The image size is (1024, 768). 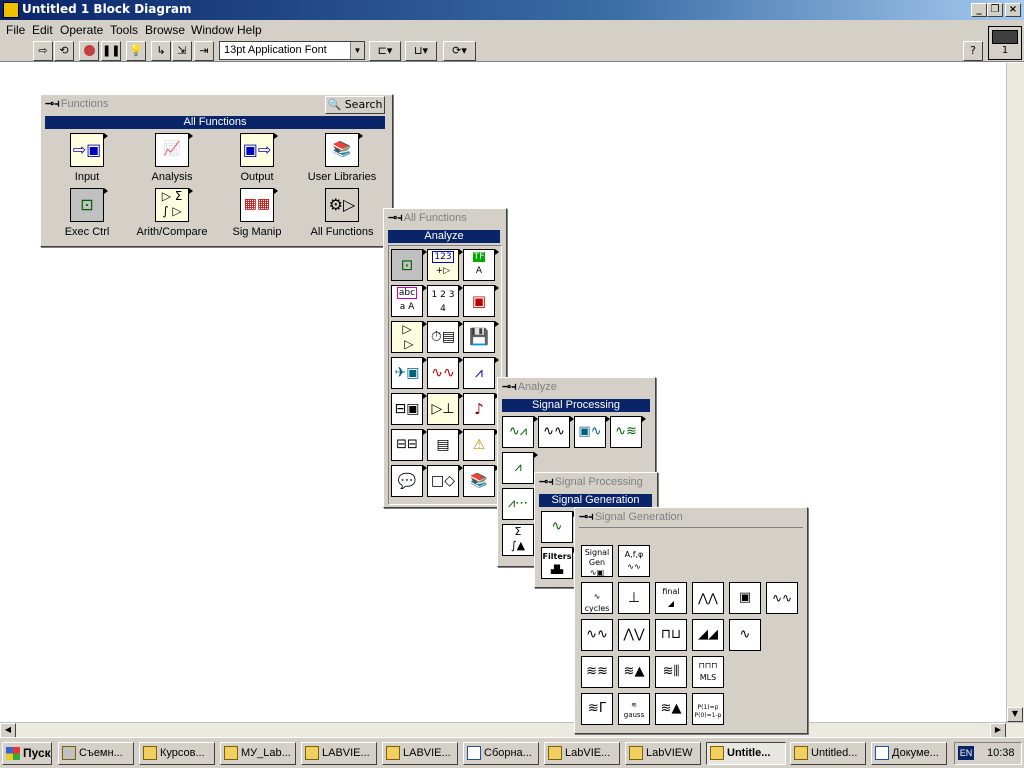 I want to click on gamma-noise-icon: ≋Γ, so click(x=597, y=709).